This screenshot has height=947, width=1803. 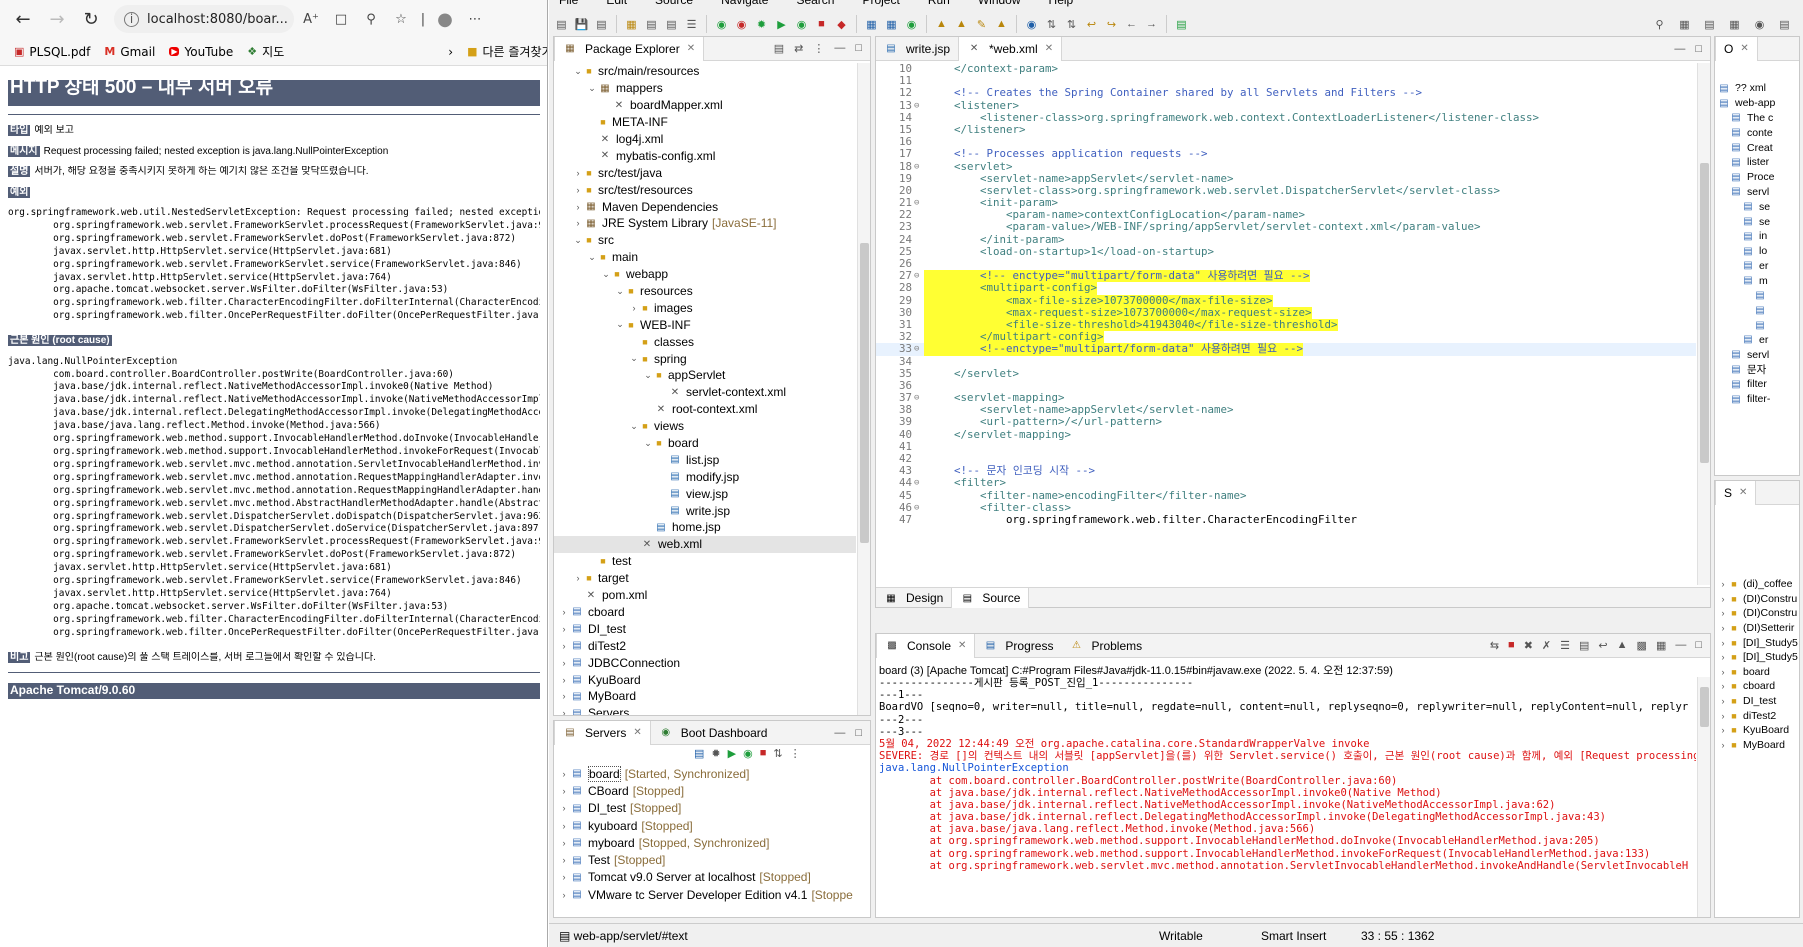 I want to click on outline-item: ▤ servl, so click(x=1757, y=354).